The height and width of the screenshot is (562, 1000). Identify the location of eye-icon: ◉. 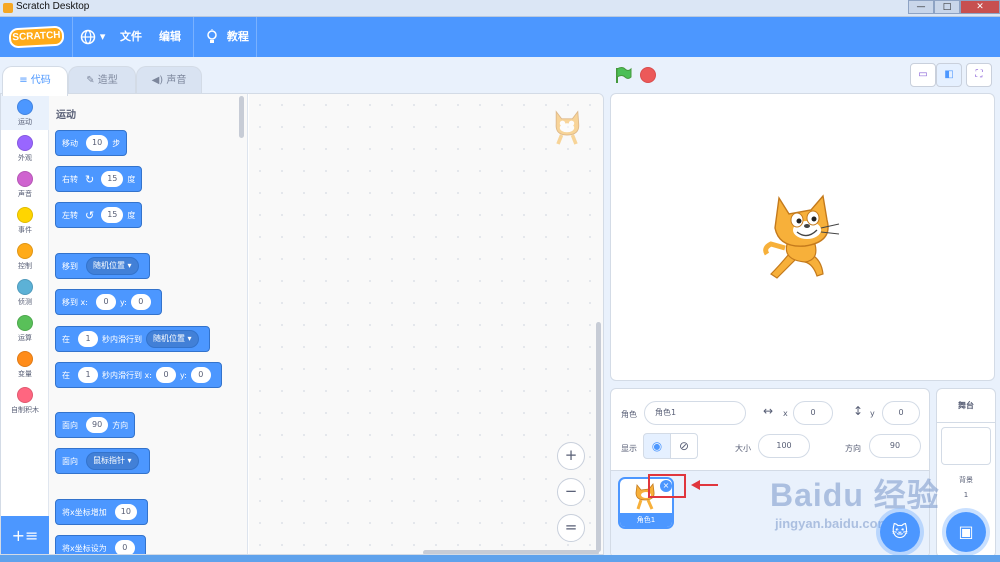
(657, 446).